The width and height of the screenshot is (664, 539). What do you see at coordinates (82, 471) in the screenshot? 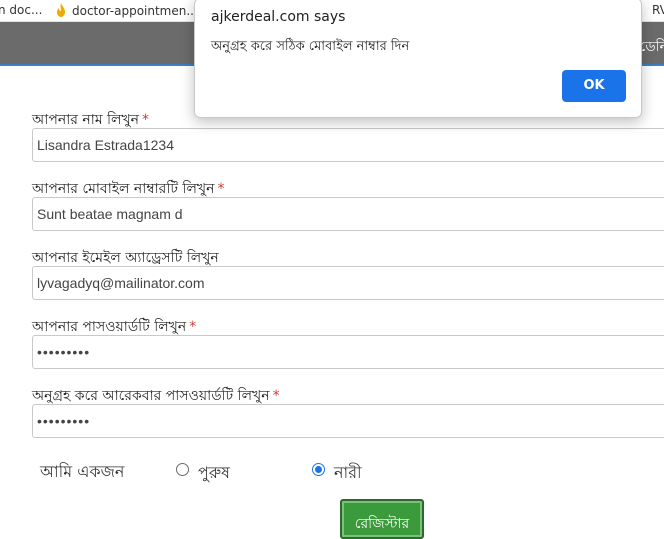
I see `gender-prompt: আমি একজন` at bounding box center [82, 471].